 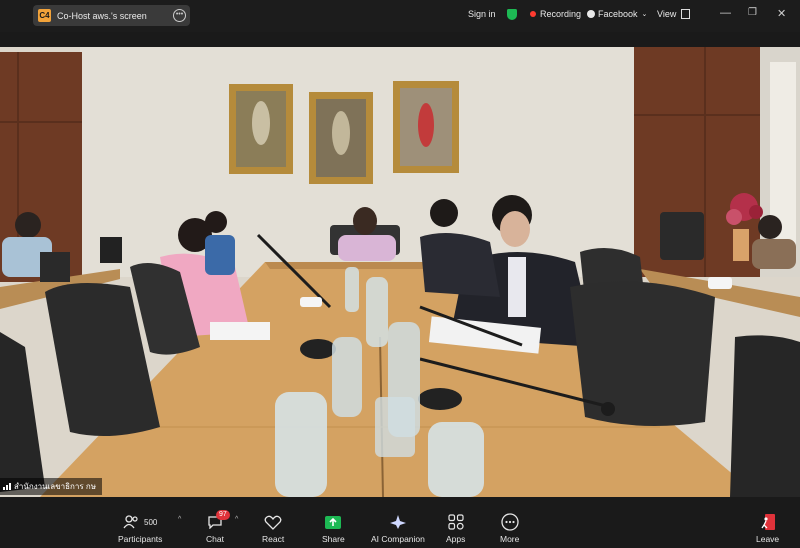 What do you see at coordinates (130, 522) in the screenshot?
I see `participants-icon` at bounding box center [130, 522].